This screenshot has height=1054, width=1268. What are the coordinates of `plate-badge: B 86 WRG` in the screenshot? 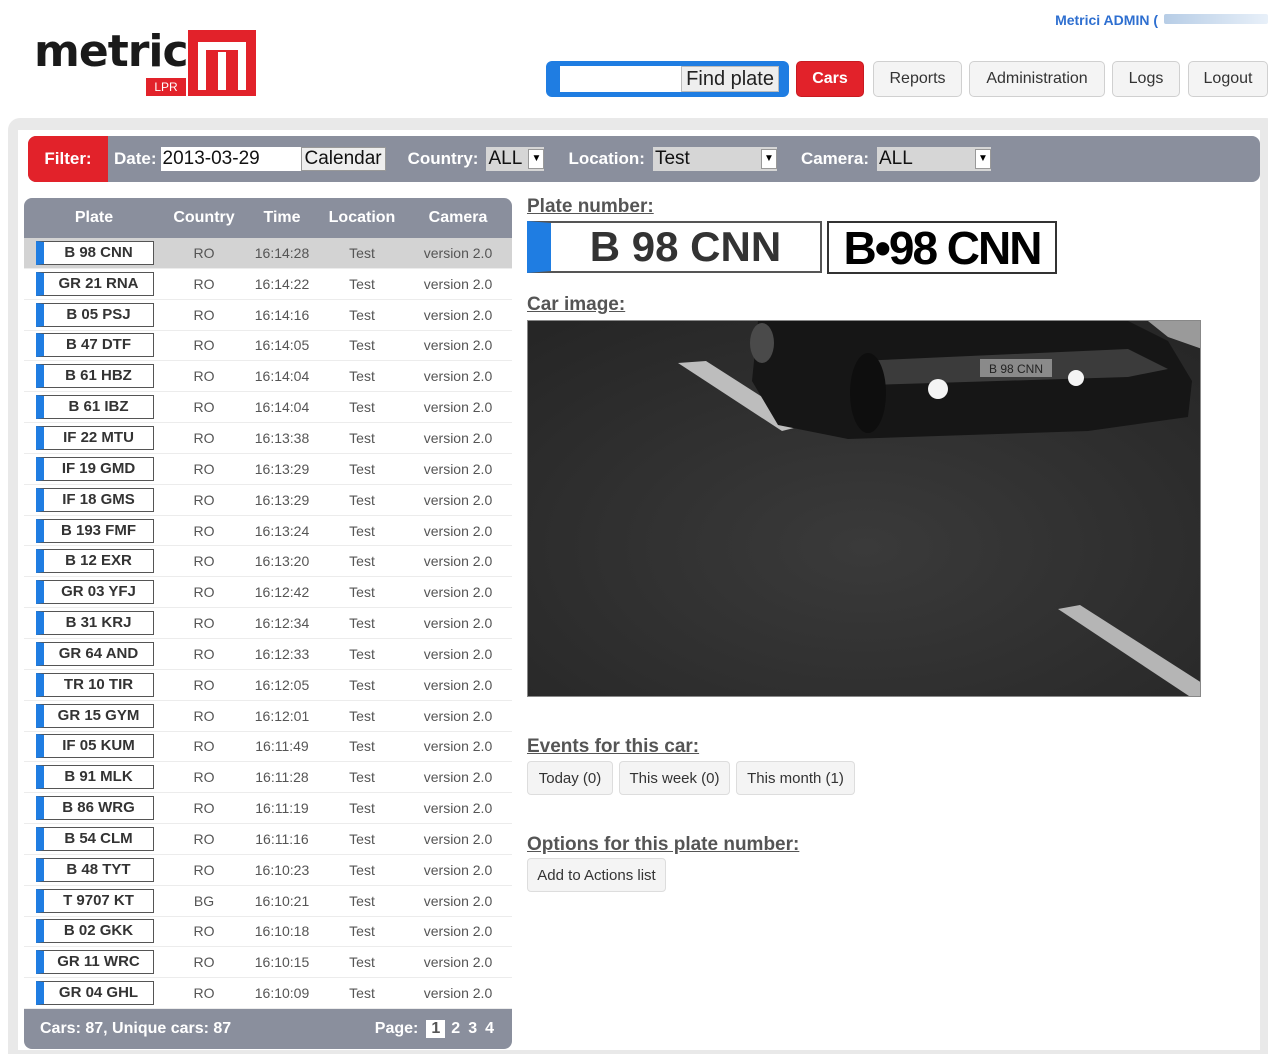 It's located at (95, 808).